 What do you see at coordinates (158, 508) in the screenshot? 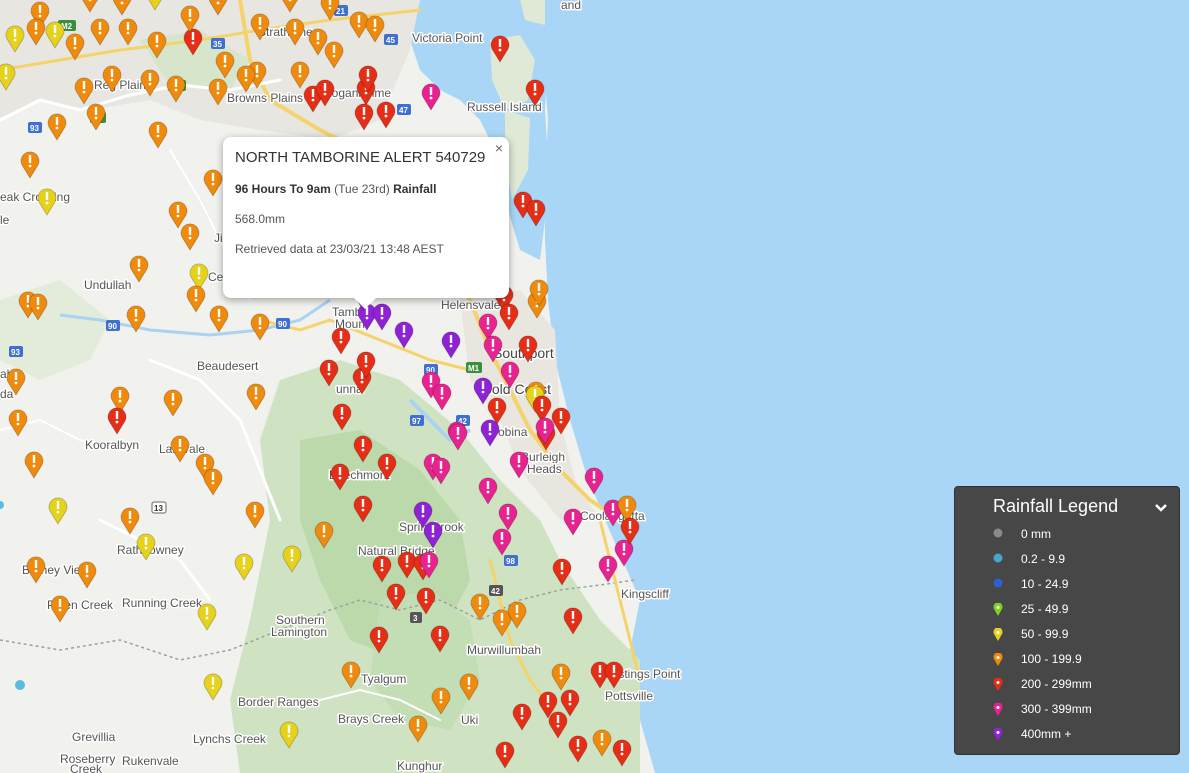
I see `road-label: 13` at bounding box center [158, 508].